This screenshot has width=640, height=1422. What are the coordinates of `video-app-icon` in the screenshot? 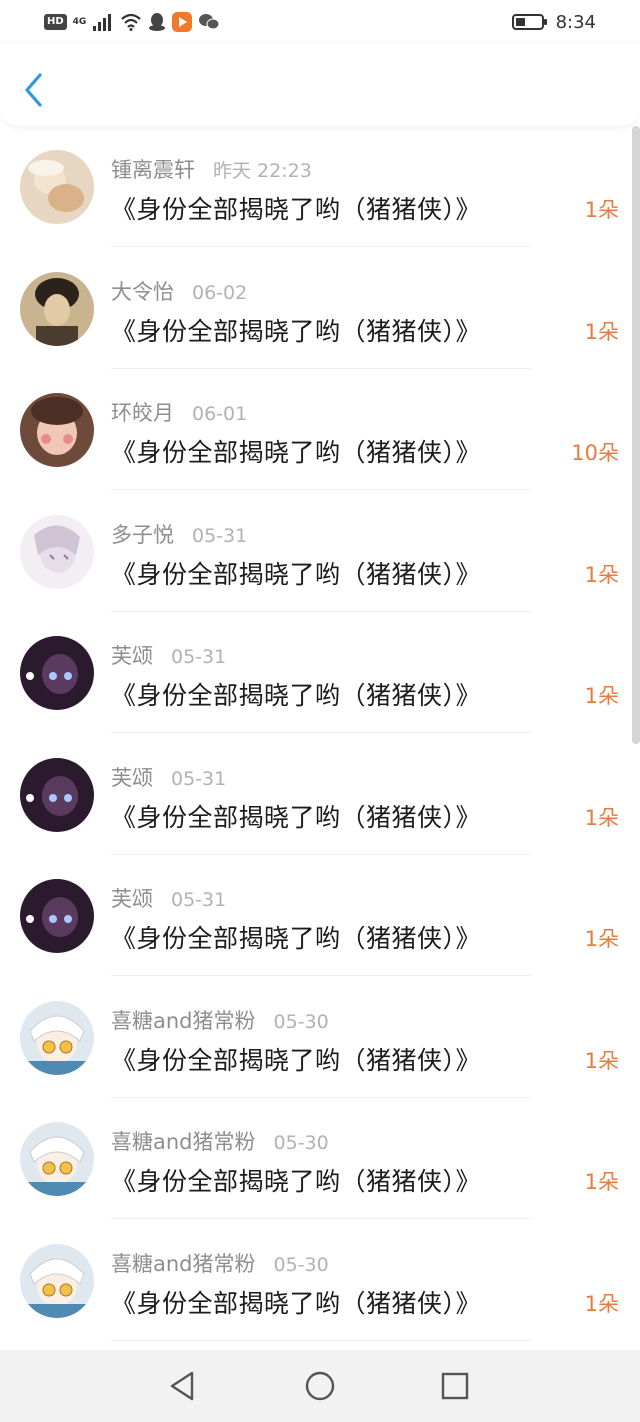 It's located at (182, 22).